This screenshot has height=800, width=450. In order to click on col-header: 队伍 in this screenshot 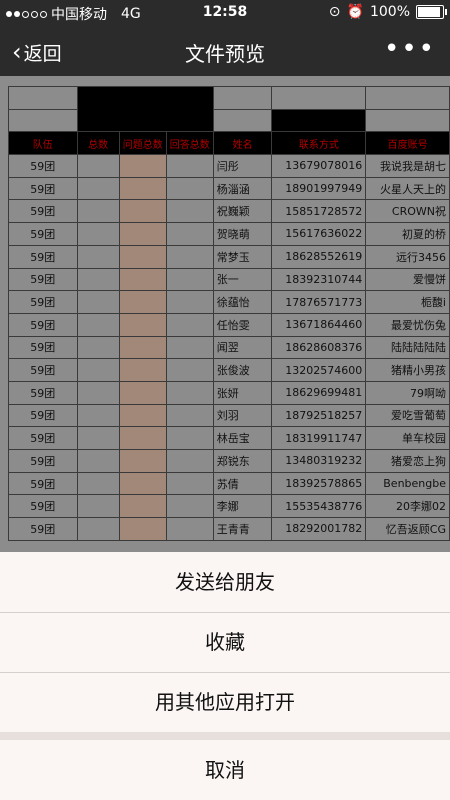, I will do `click(43, 143)`.